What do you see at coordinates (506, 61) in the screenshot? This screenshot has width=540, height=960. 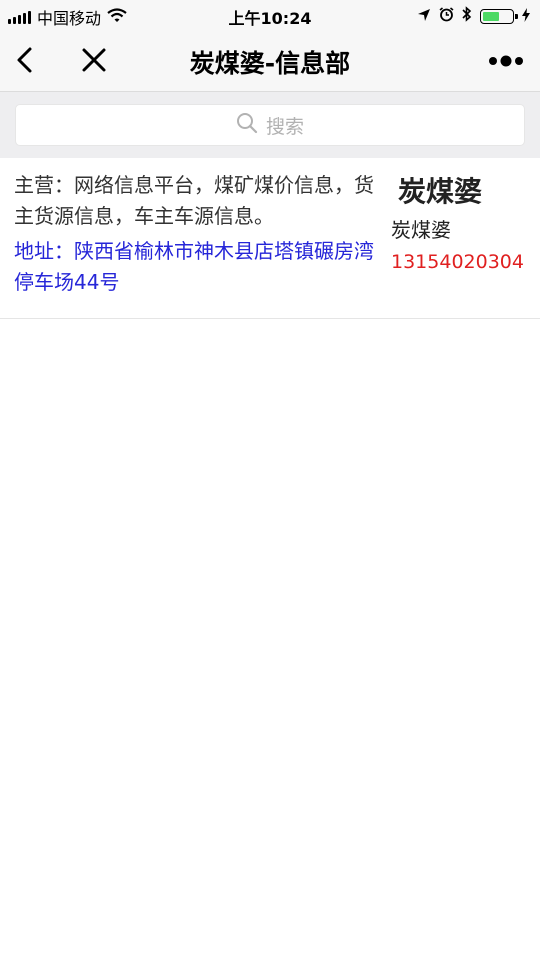 I see `more-icon` at bounding box center [506, 61].